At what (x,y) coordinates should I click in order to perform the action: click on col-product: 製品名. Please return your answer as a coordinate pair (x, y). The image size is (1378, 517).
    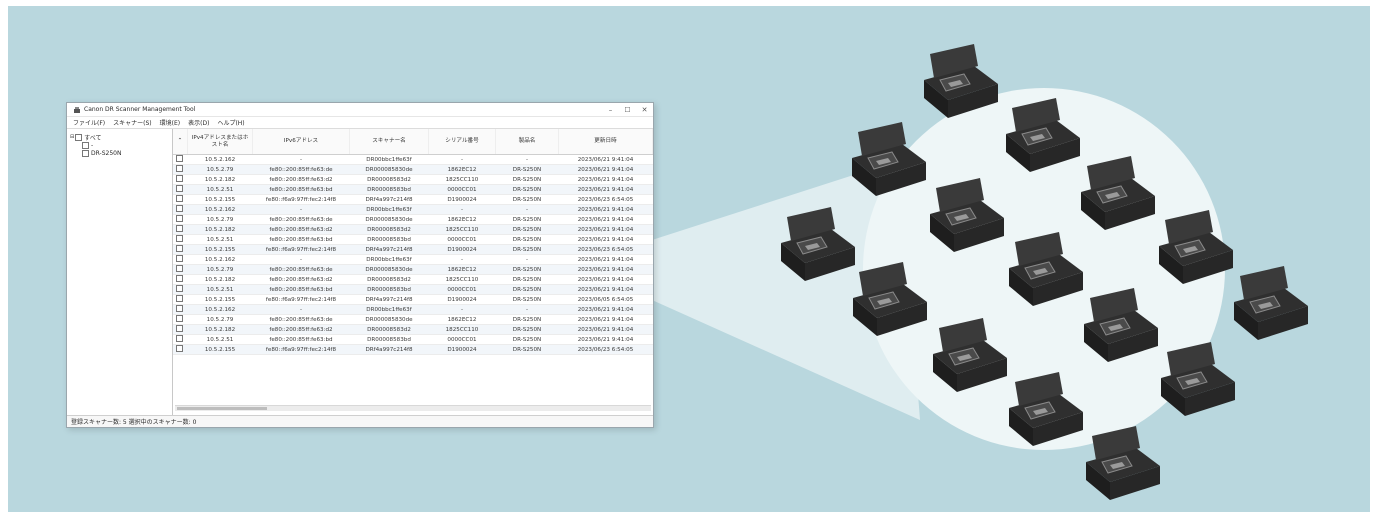
    Looking at the image, I should click on (527, 142).